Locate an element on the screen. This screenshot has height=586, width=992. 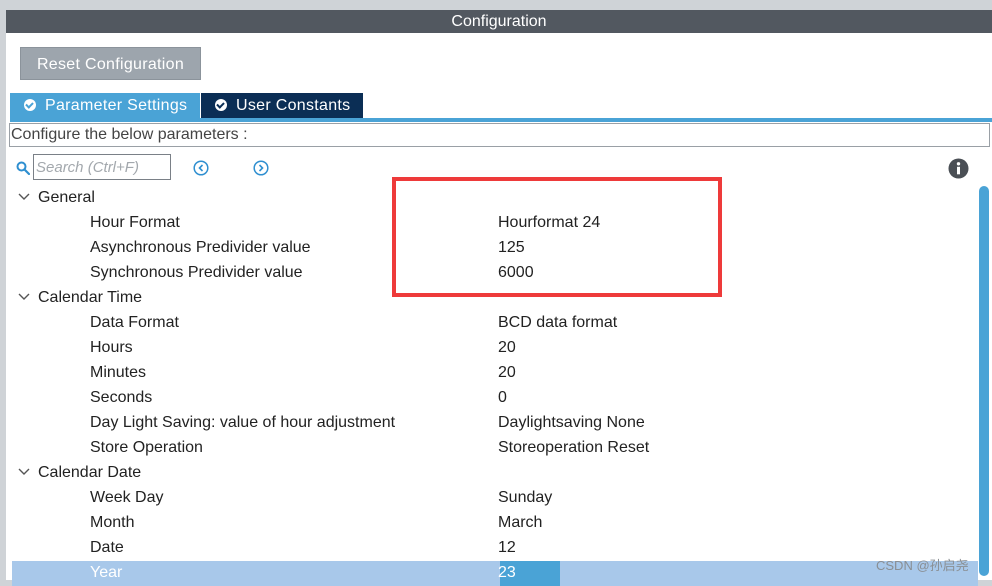
param-name: Hours is located at coordinates (111, 347).